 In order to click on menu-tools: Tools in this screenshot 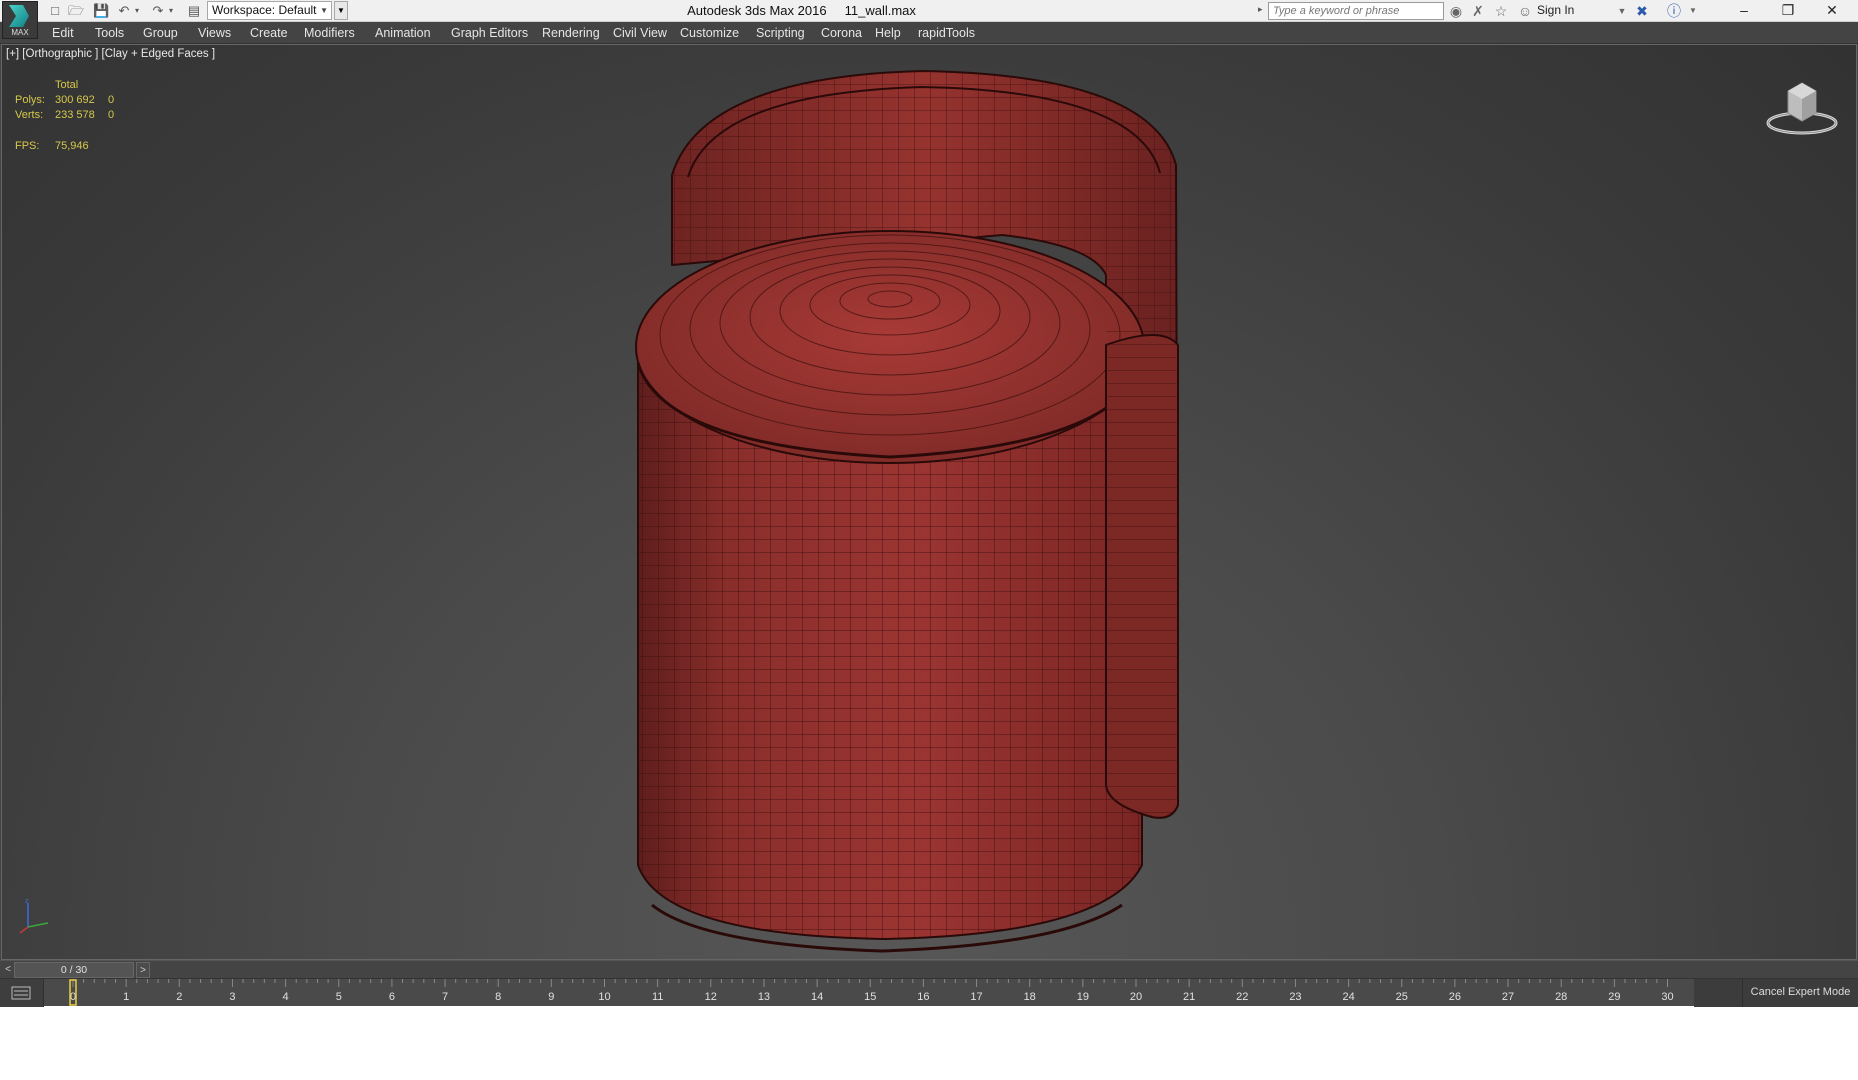, I will do `click(109, 33)`.